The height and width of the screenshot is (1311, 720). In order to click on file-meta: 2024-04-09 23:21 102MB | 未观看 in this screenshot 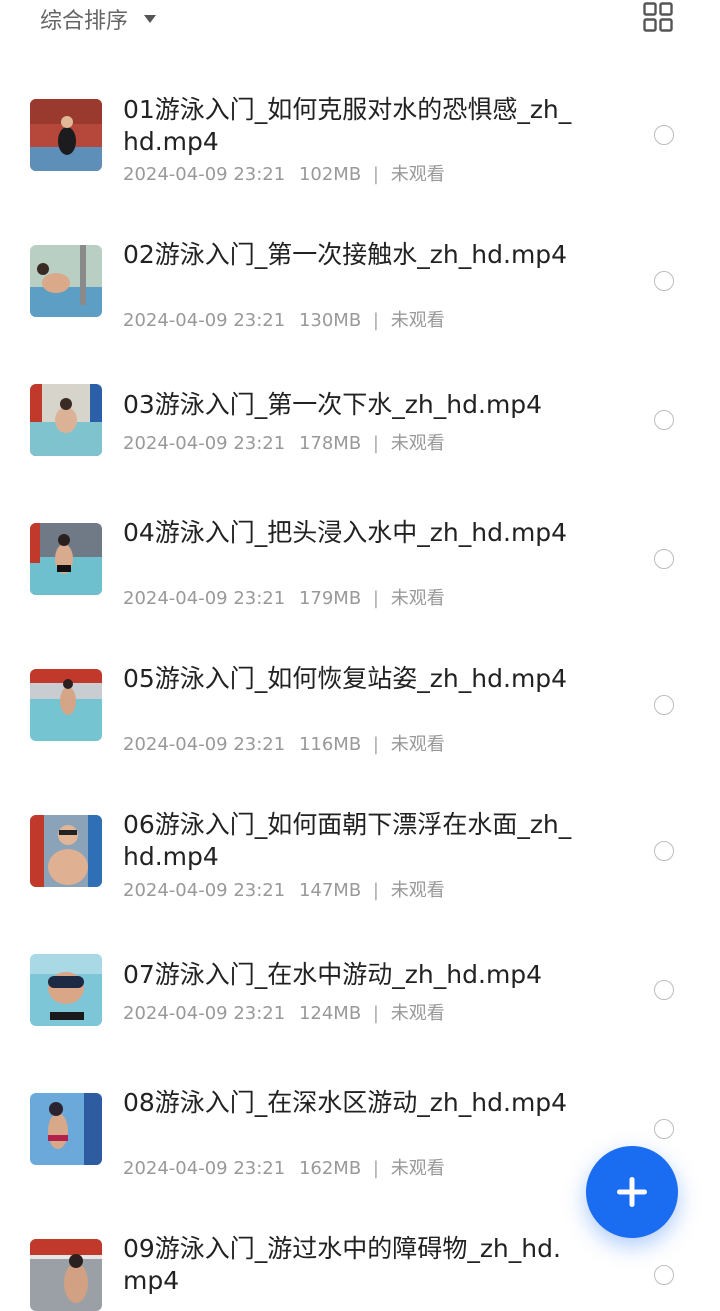, I will do `click(284, 173)`.